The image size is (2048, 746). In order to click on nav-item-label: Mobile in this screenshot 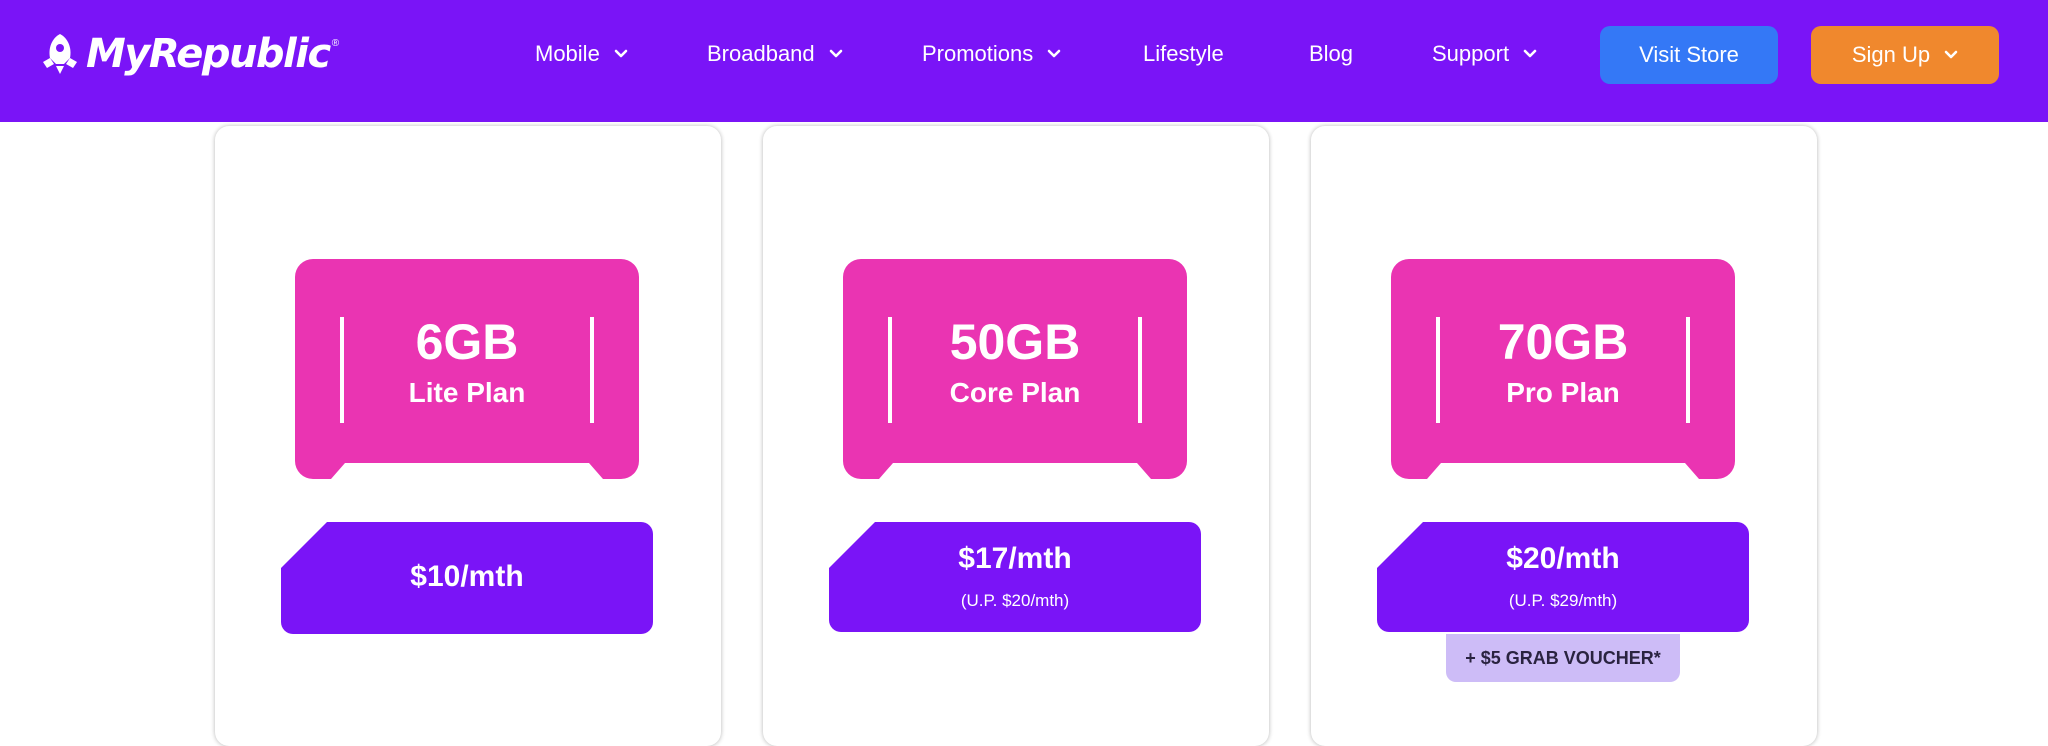, I will do `click(567, 53)`.